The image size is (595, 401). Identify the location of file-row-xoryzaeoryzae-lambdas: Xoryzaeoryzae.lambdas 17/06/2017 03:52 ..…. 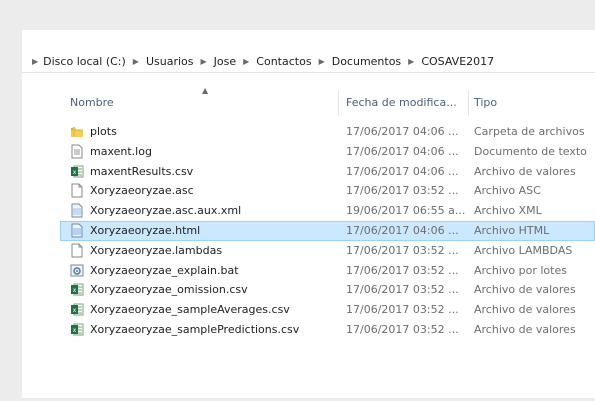
(308, 251).